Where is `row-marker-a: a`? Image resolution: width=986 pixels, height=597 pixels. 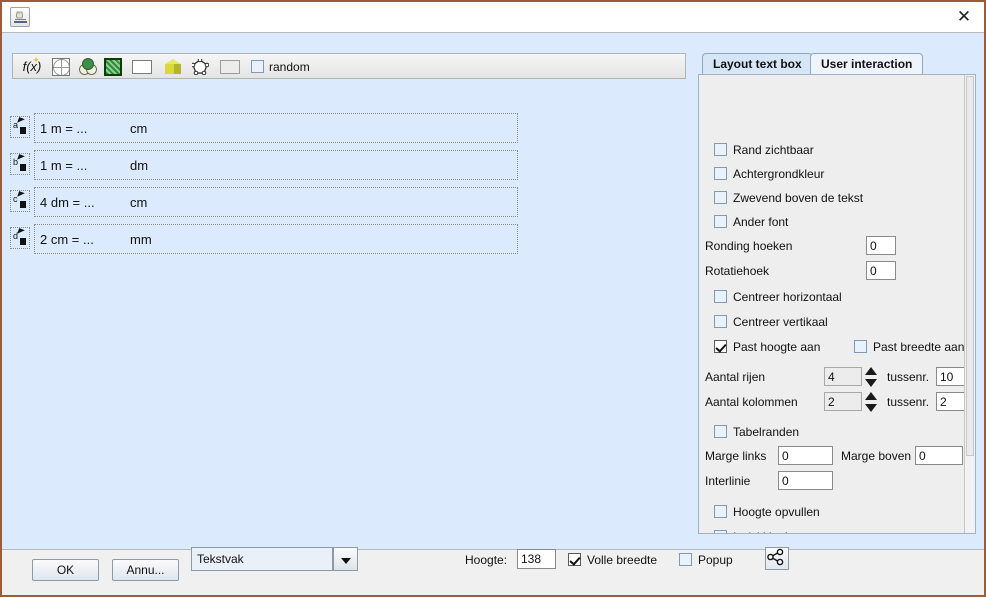
row-marker-a: a is located at coordinates (20, 127).